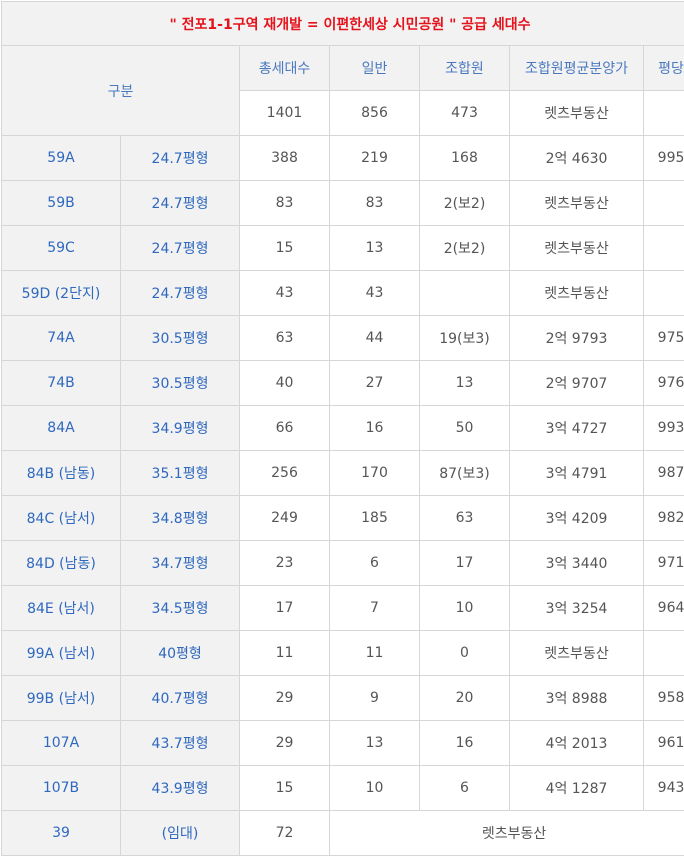 The width and height of the screenshot is (684, 862). What do you see at coordinates (61, 608) in the screenshot?
I see `cell-type: 84E (남서)` at bounding box center [61, 608].